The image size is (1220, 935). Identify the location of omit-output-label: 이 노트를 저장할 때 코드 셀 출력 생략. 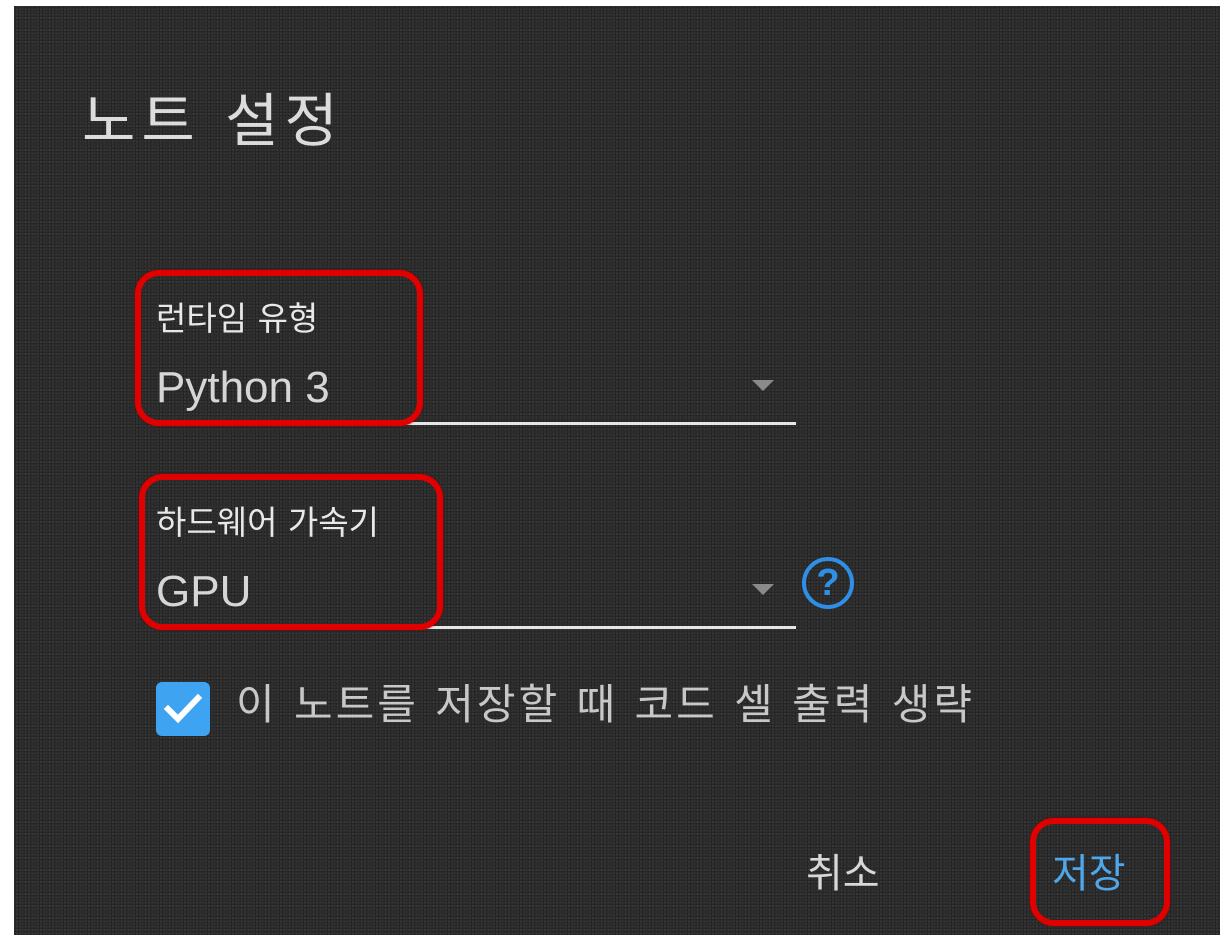
(606, 704).